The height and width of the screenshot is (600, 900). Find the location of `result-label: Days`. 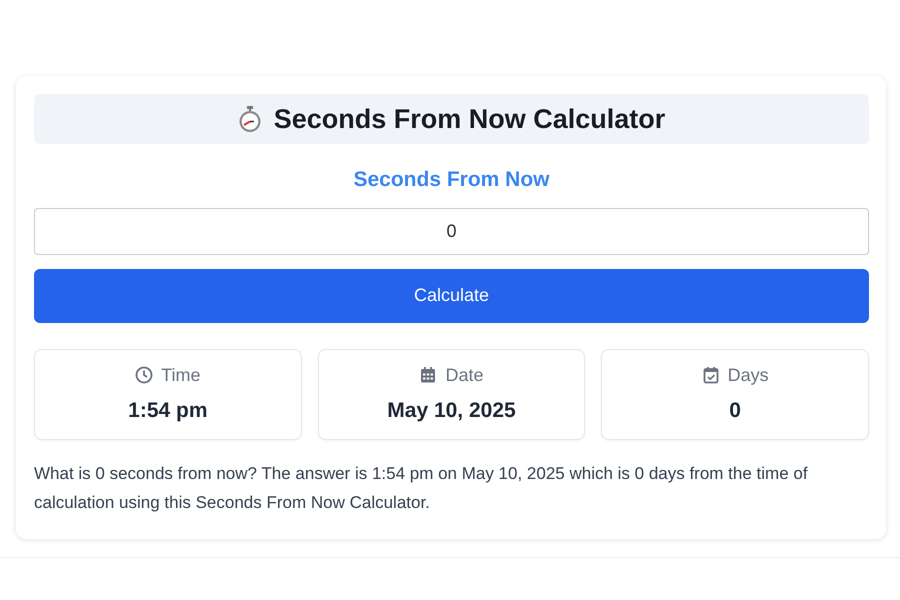

result-label: Days is located at coordinates (748, 375).